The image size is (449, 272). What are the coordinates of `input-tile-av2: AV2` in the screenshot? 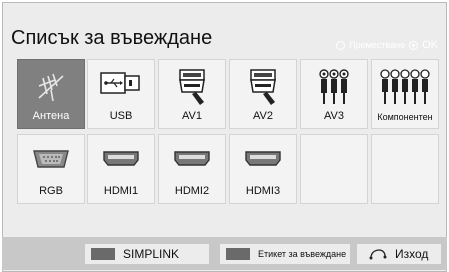 It's located at (263, 94).